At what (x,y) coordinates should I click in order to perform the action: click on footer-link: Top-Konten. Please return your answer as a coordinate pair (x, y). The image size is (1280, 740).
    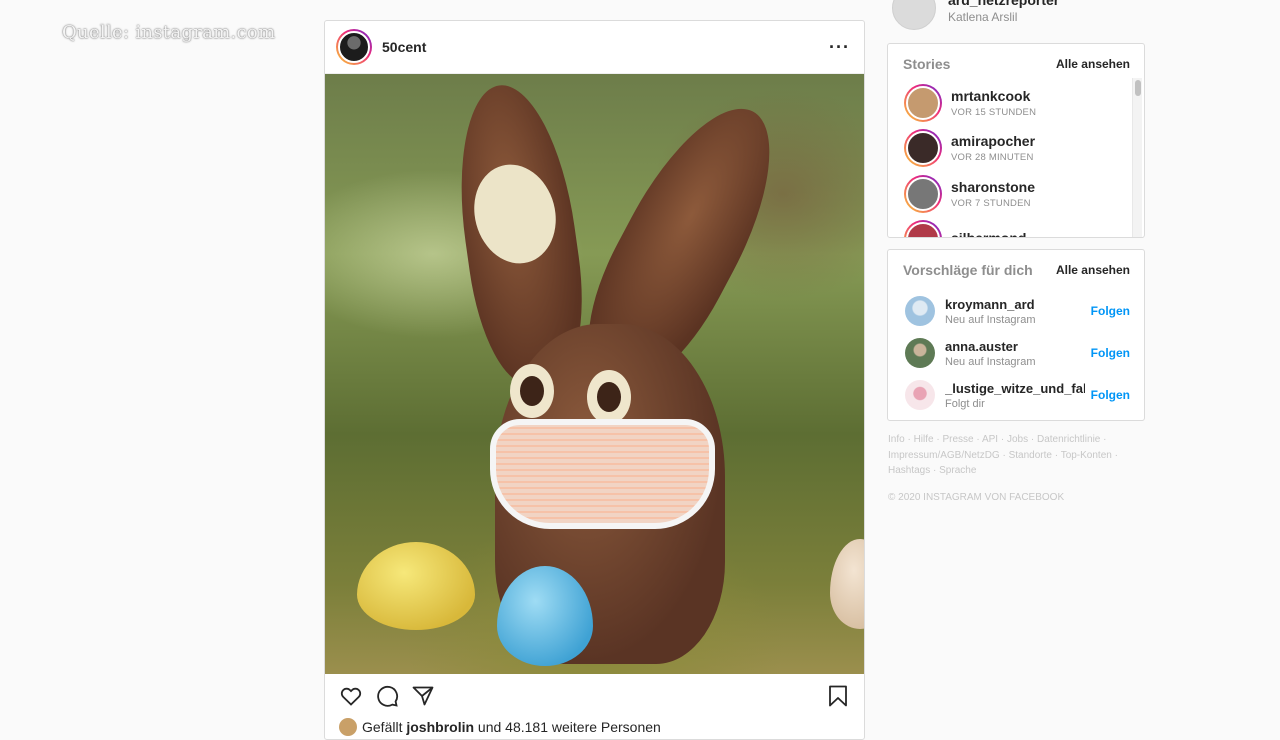
    Looking at the image, I should click on (1086, 455).